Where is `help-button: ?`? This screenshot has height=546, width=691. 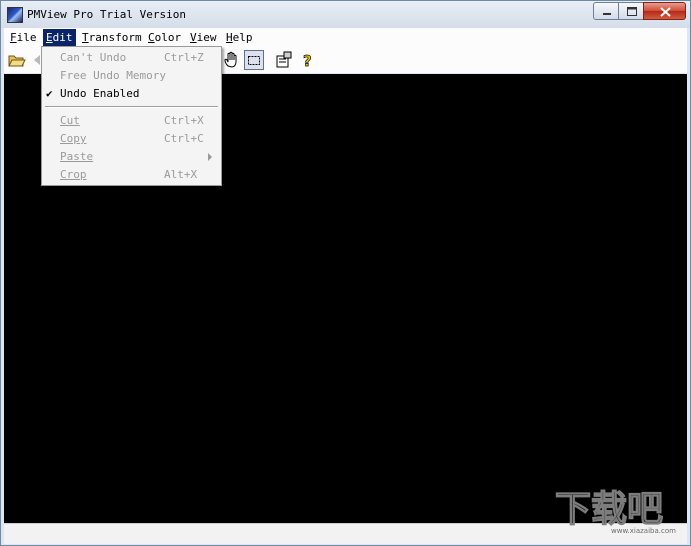 help-button: ? is located at coordinates (308, 60).